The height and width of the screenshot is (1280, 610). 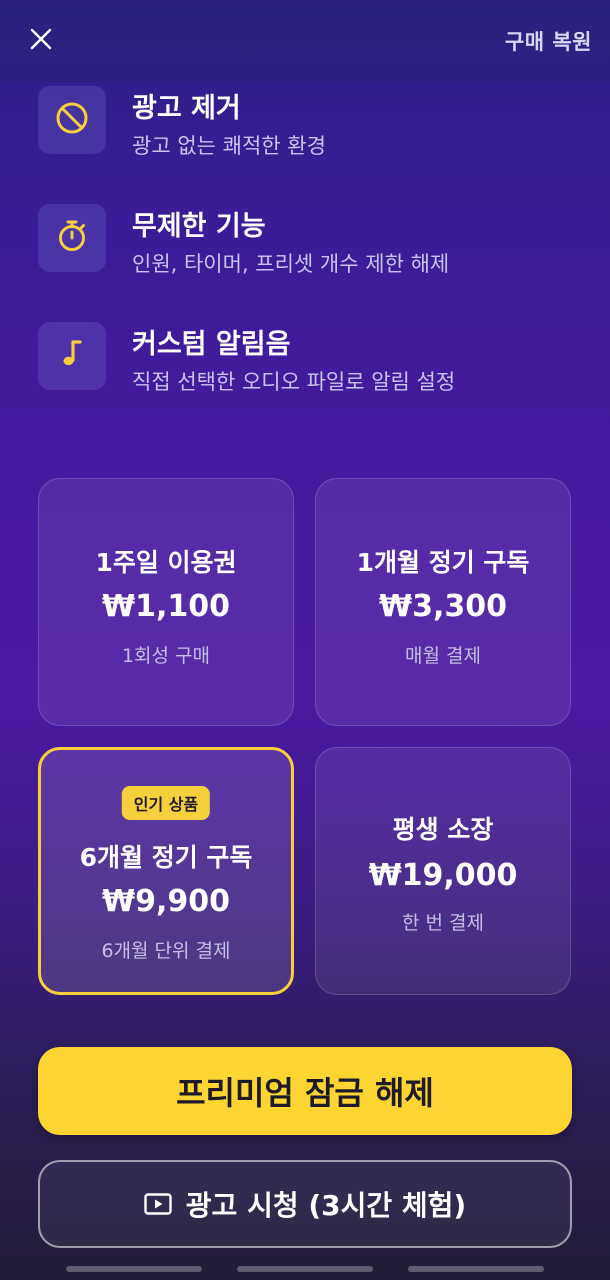 I want to click on no-ads-icon, so click(x=72, y=120).